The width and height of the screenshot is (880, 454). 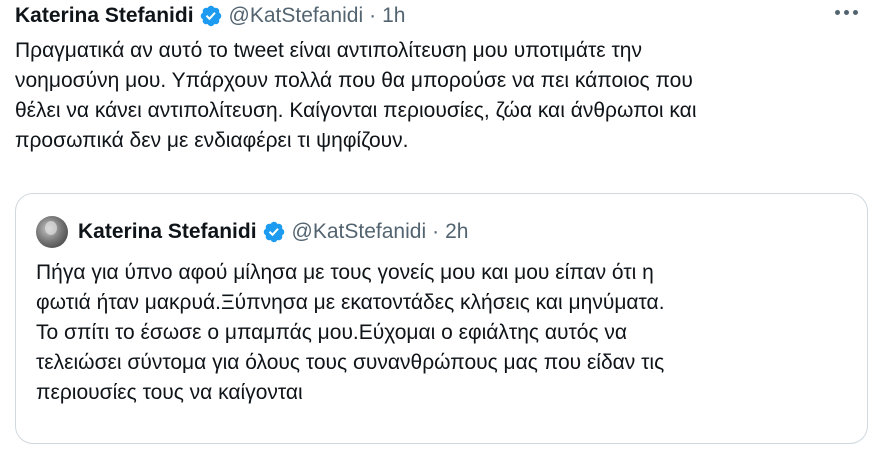 I want to click on tweet-timestamp: 1h, so click(x=393, y=16).